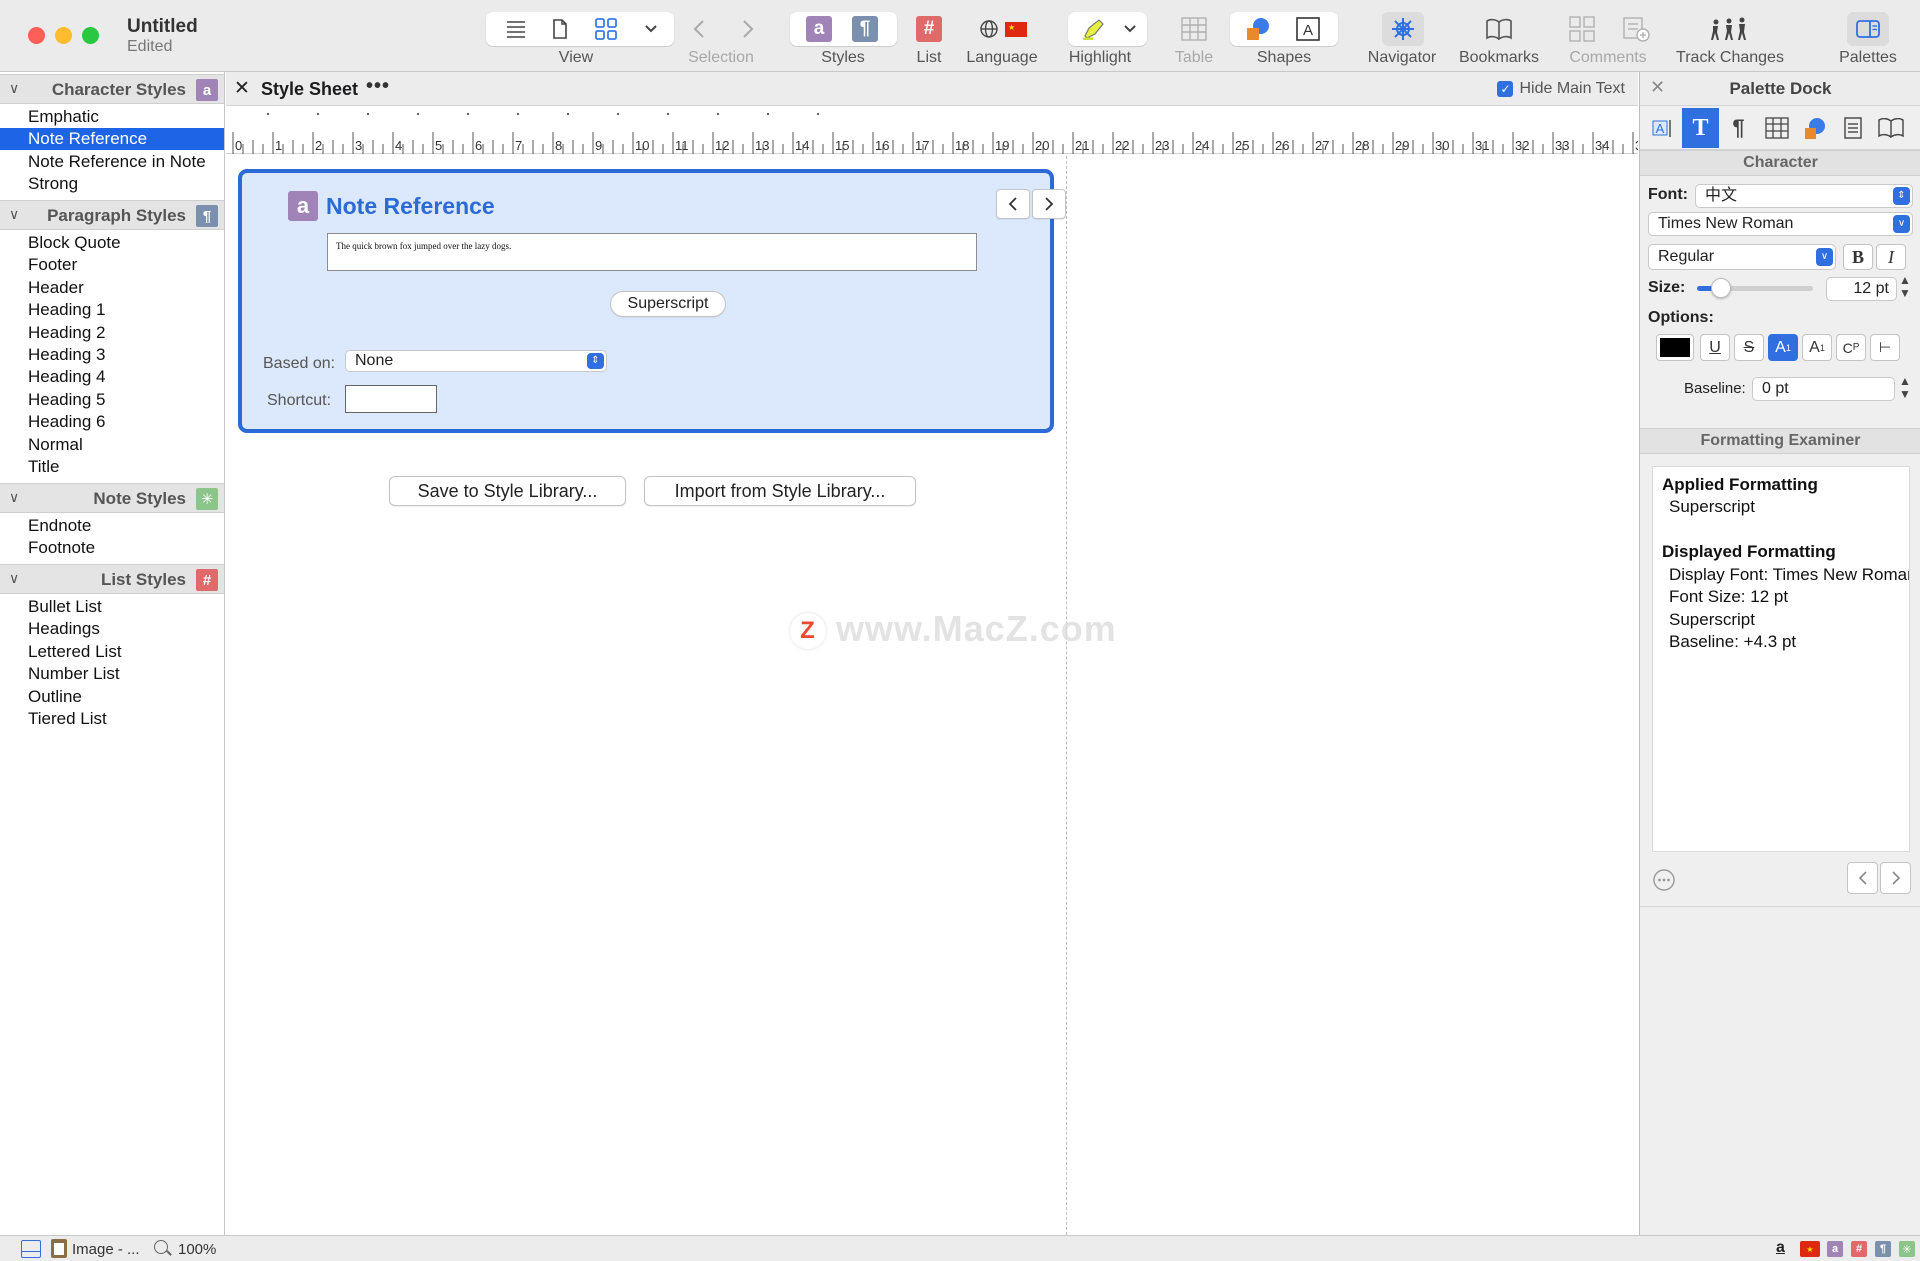  What do you see at coordinates (112, 265) in the screenshot?
I see `sidebar-item-footer: Footer` at bounding box center [112, 265].